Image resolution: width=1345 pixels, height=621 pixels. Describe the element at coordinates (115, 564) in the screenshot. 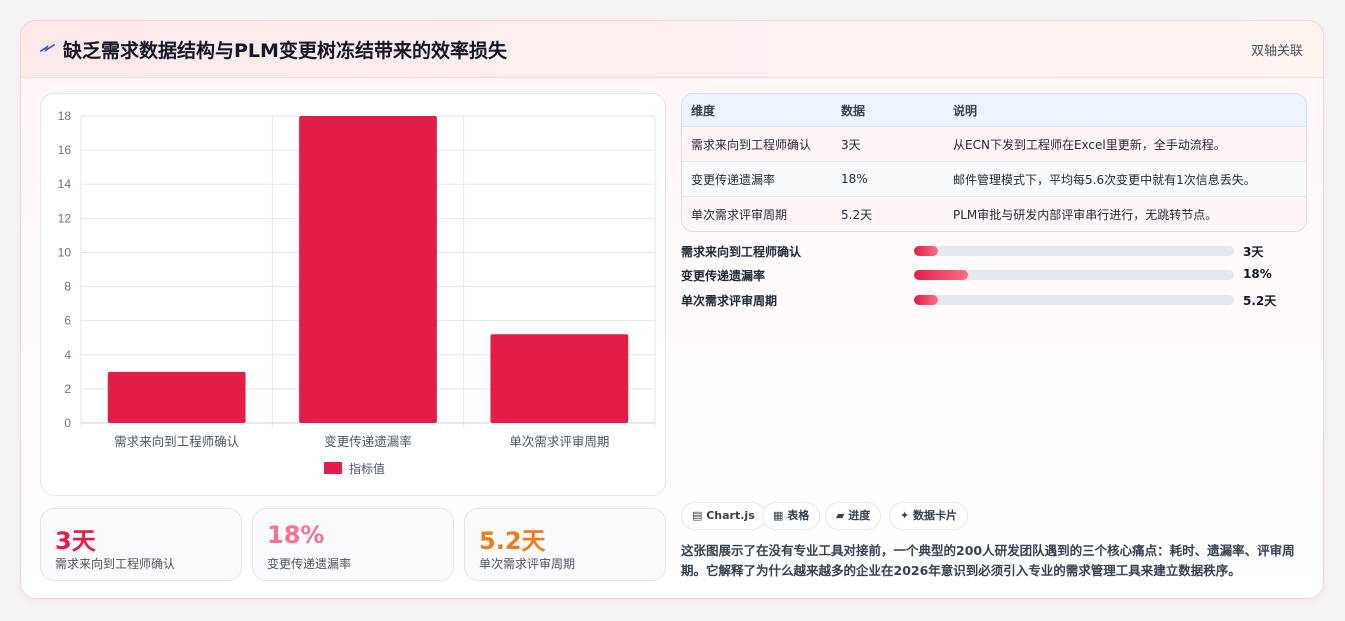

I see `stat-label: 需求来向到工程师确认` at that location.